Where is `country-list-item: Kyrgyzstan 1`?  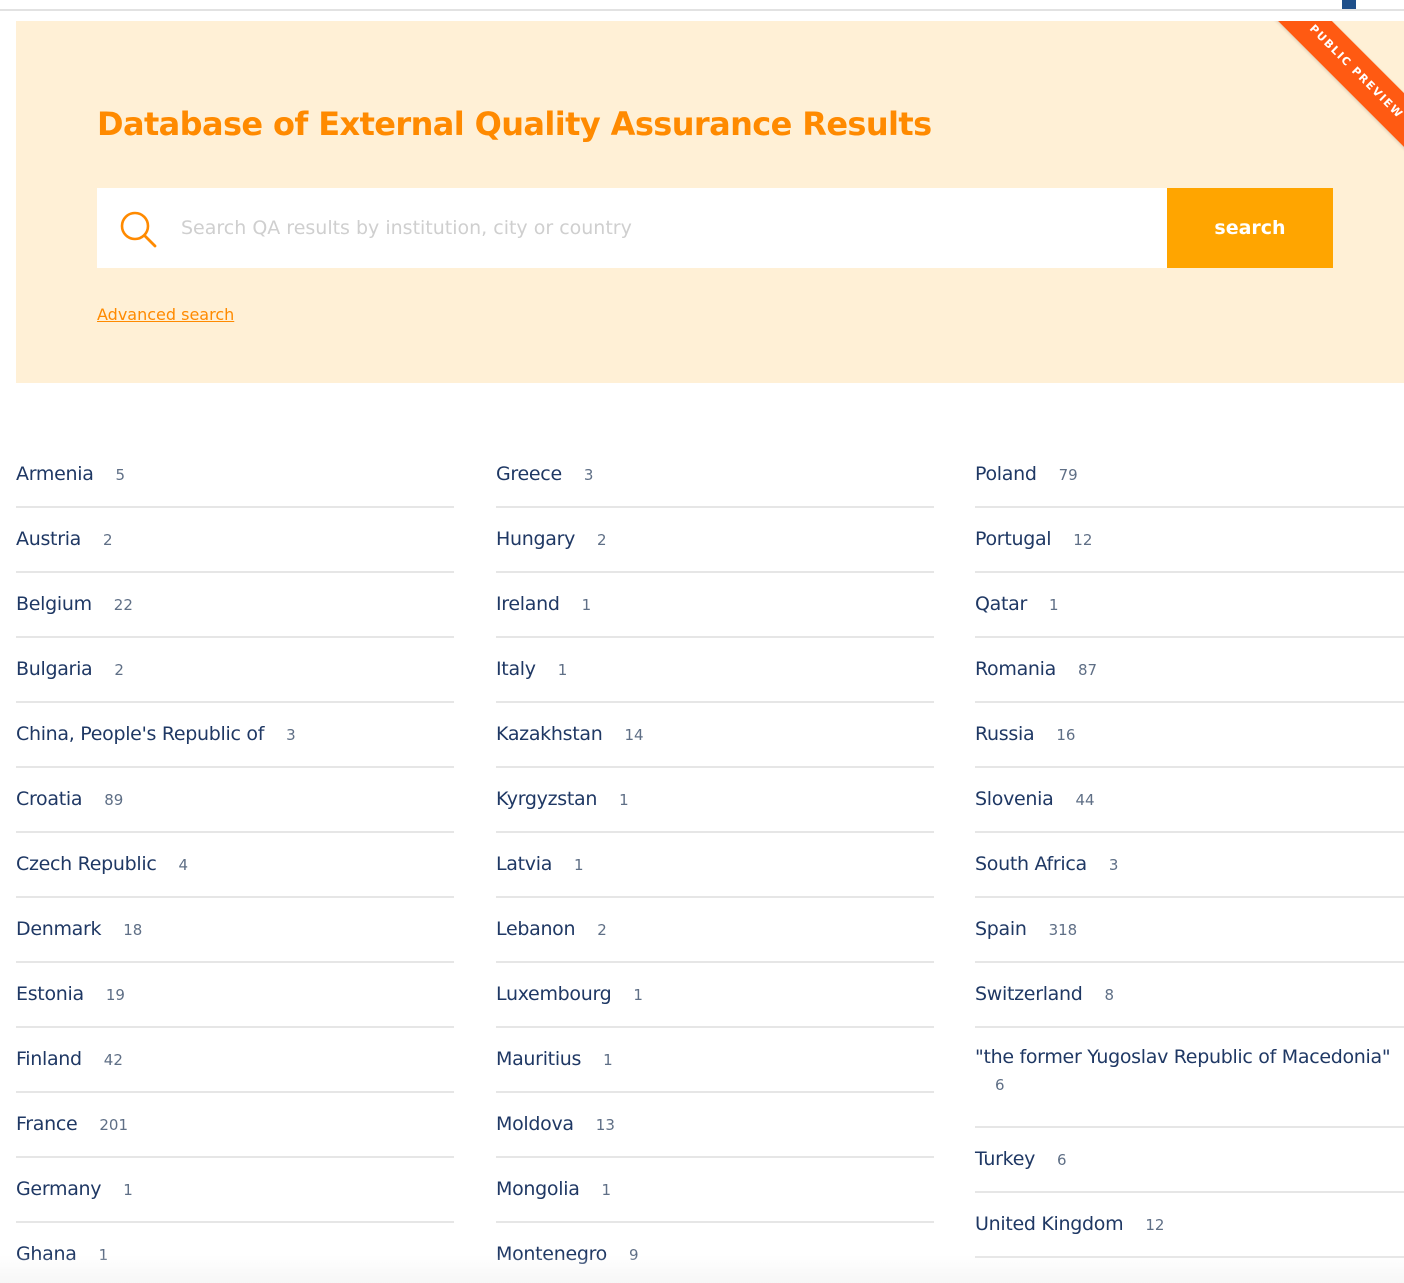
country-list-item: Kyrgyzstan 1 is located at coordinates (715, 800).